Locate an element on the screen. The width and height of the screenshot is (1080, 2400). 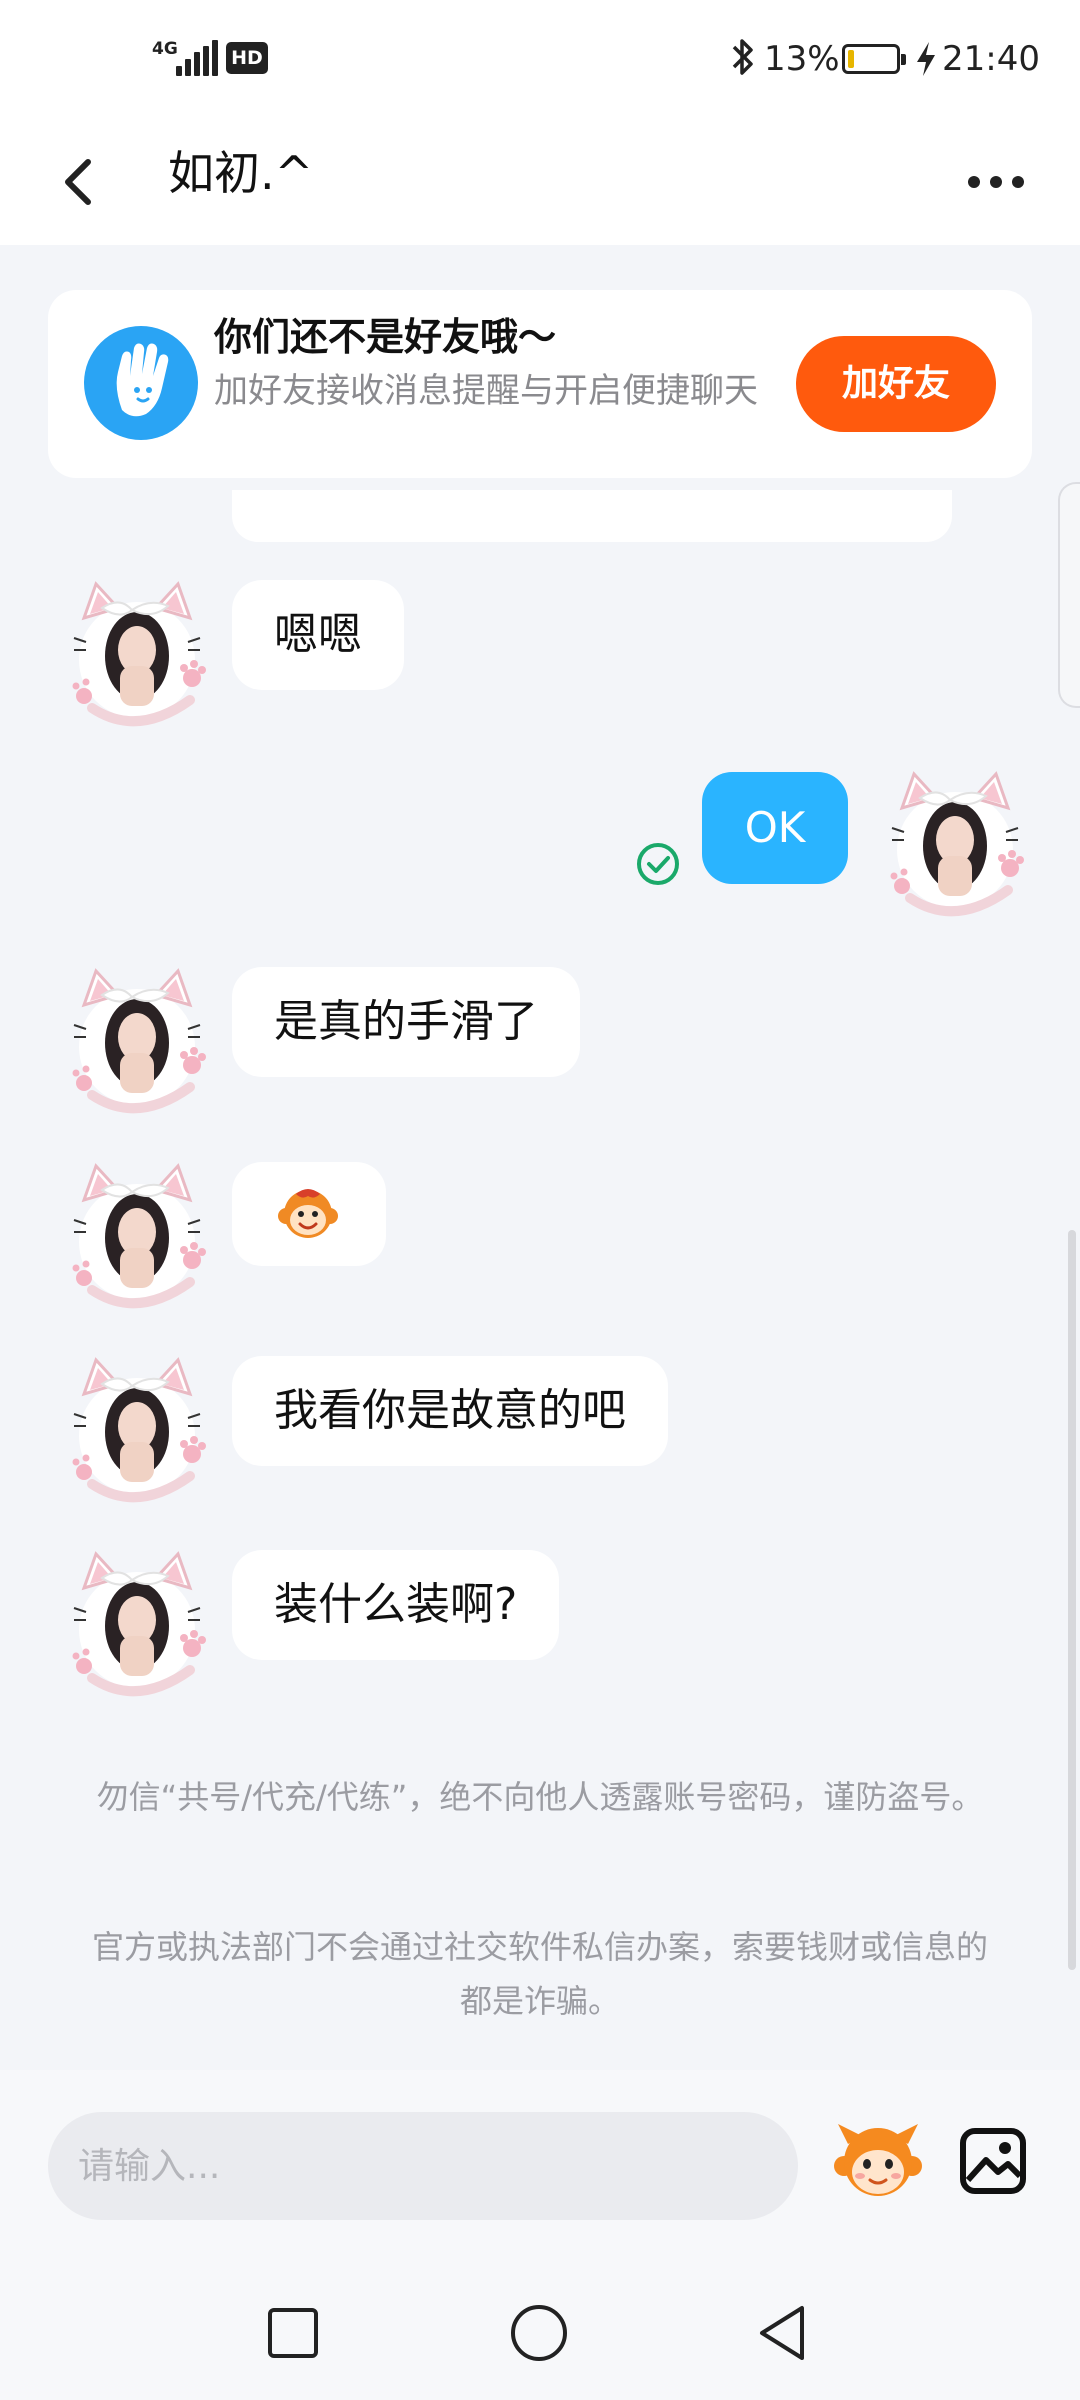
monkey-emoji-icon is located at coordinates (878, 2160).